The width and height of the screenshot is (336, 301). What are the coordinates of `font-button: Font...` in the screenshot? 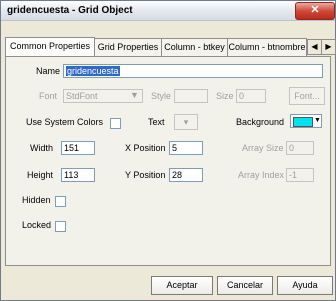 It's located at (307, 96).